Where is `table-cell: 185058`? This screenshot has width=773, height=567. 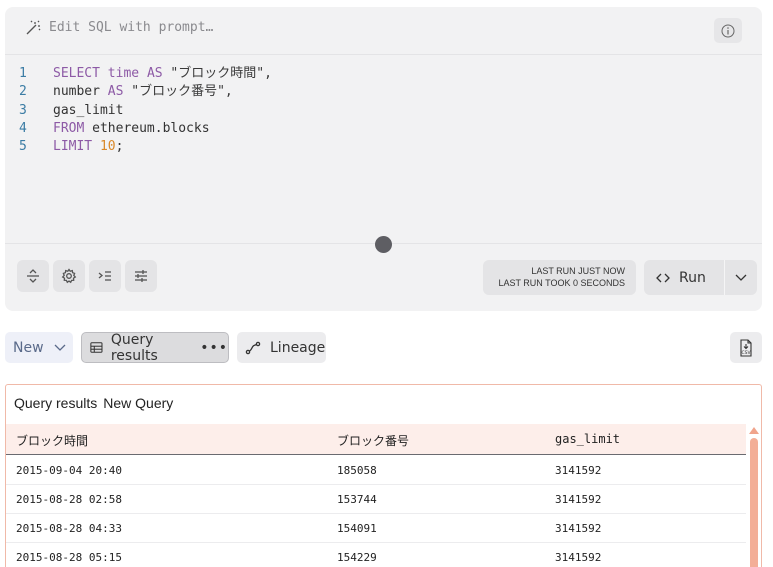
table-cell: 185058 is located at coordinates (357, 470).